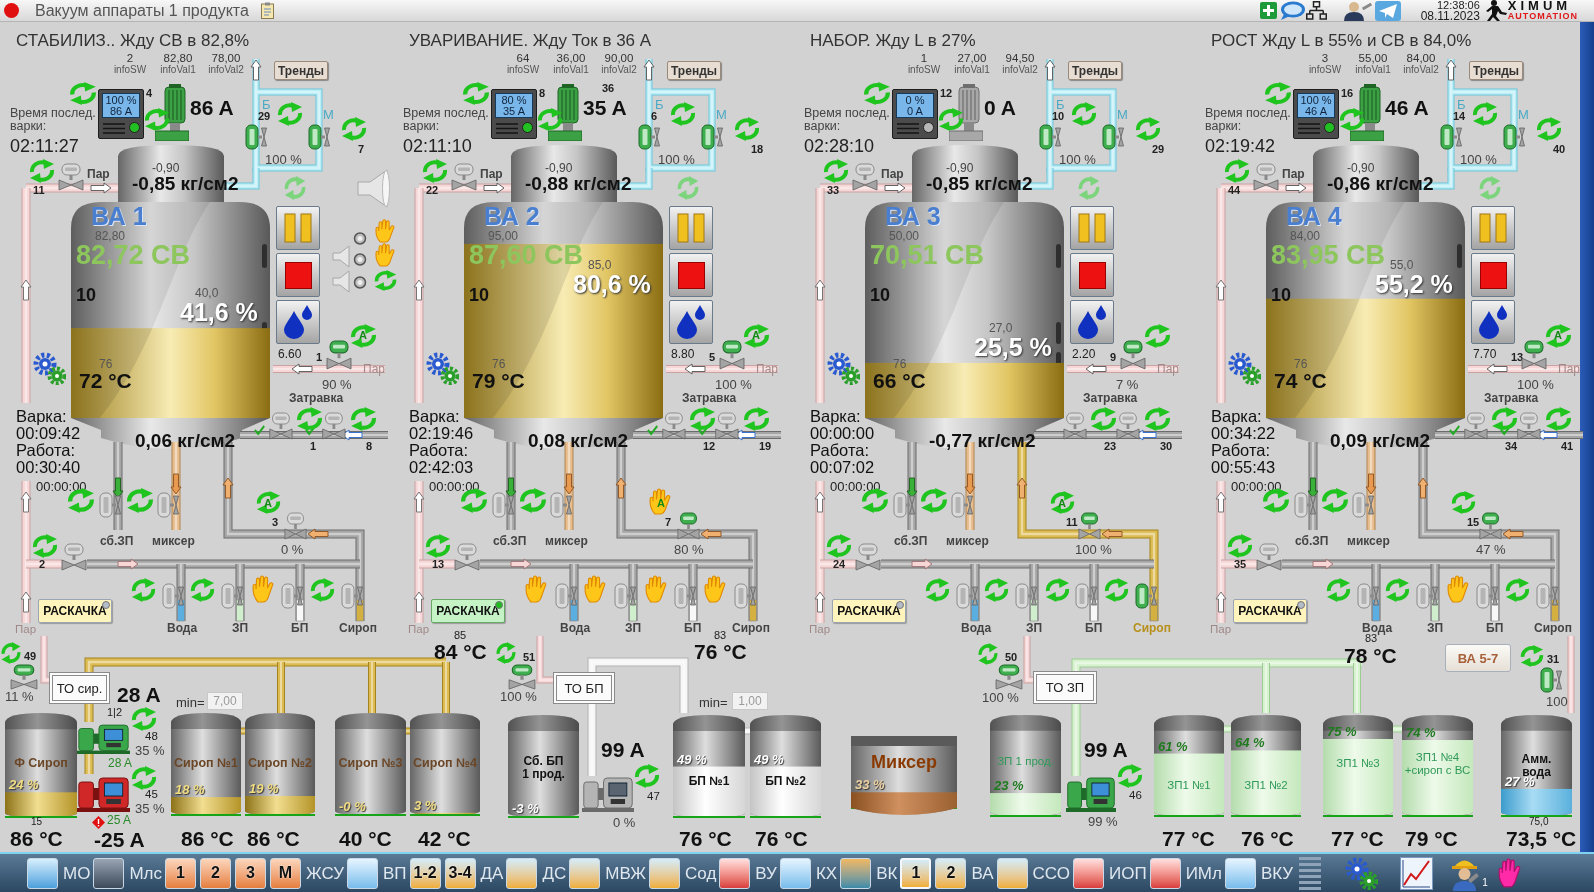 The height and width of the screenshot is (892, 1594). Describe the element at coordinates (373, 188) in the screenshot. I see `speaker-icon` at that location.